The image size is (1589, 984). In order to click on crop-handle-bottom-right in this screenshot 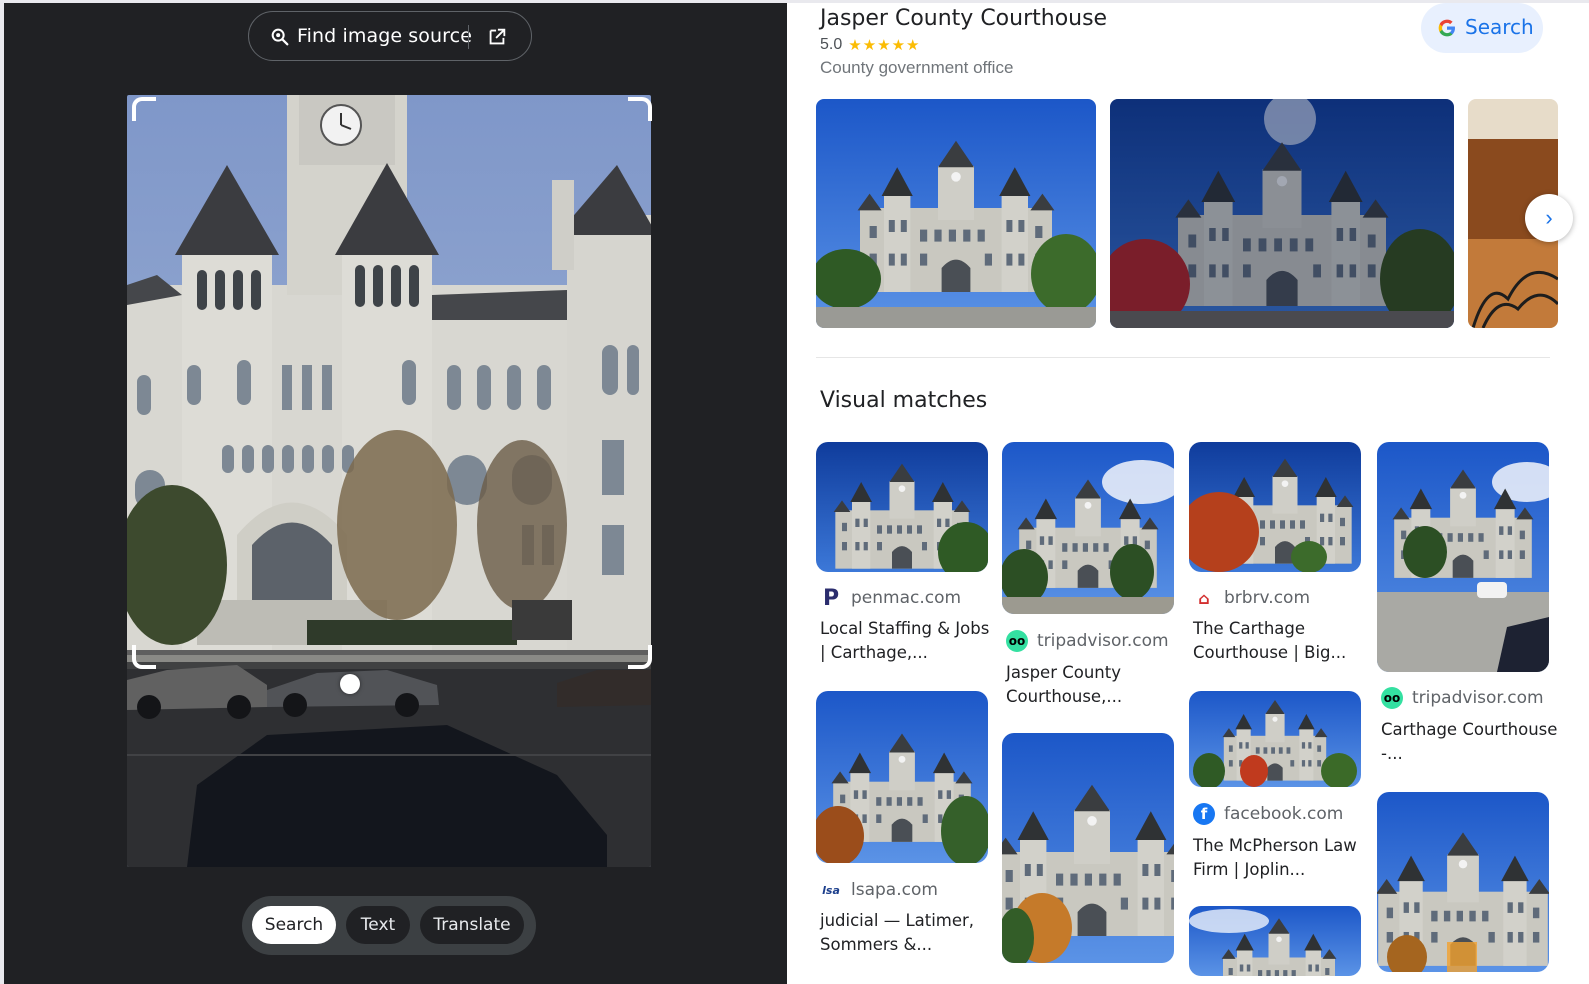, I will do `click(640, 657)`.